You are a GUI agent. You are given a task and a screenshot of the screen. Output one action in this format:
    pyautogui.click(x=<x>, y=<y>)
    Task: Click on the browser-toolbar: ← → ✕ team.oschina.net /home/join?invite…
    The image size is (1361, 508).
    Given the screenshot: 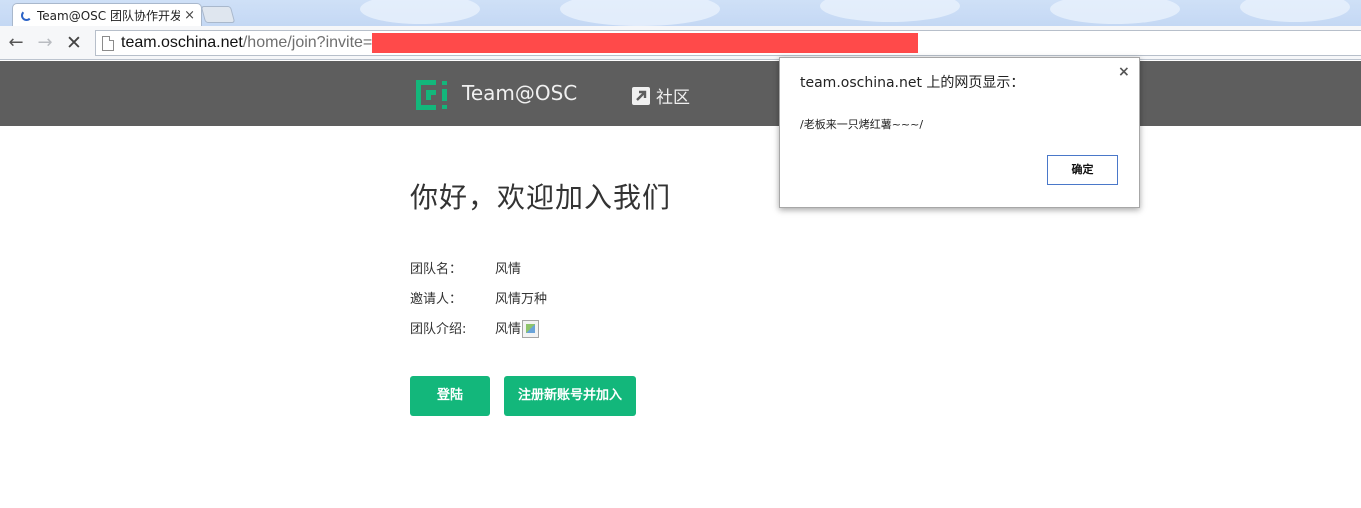 What is the action you would take?
    pyautogui.click(x=680, y=43)
    